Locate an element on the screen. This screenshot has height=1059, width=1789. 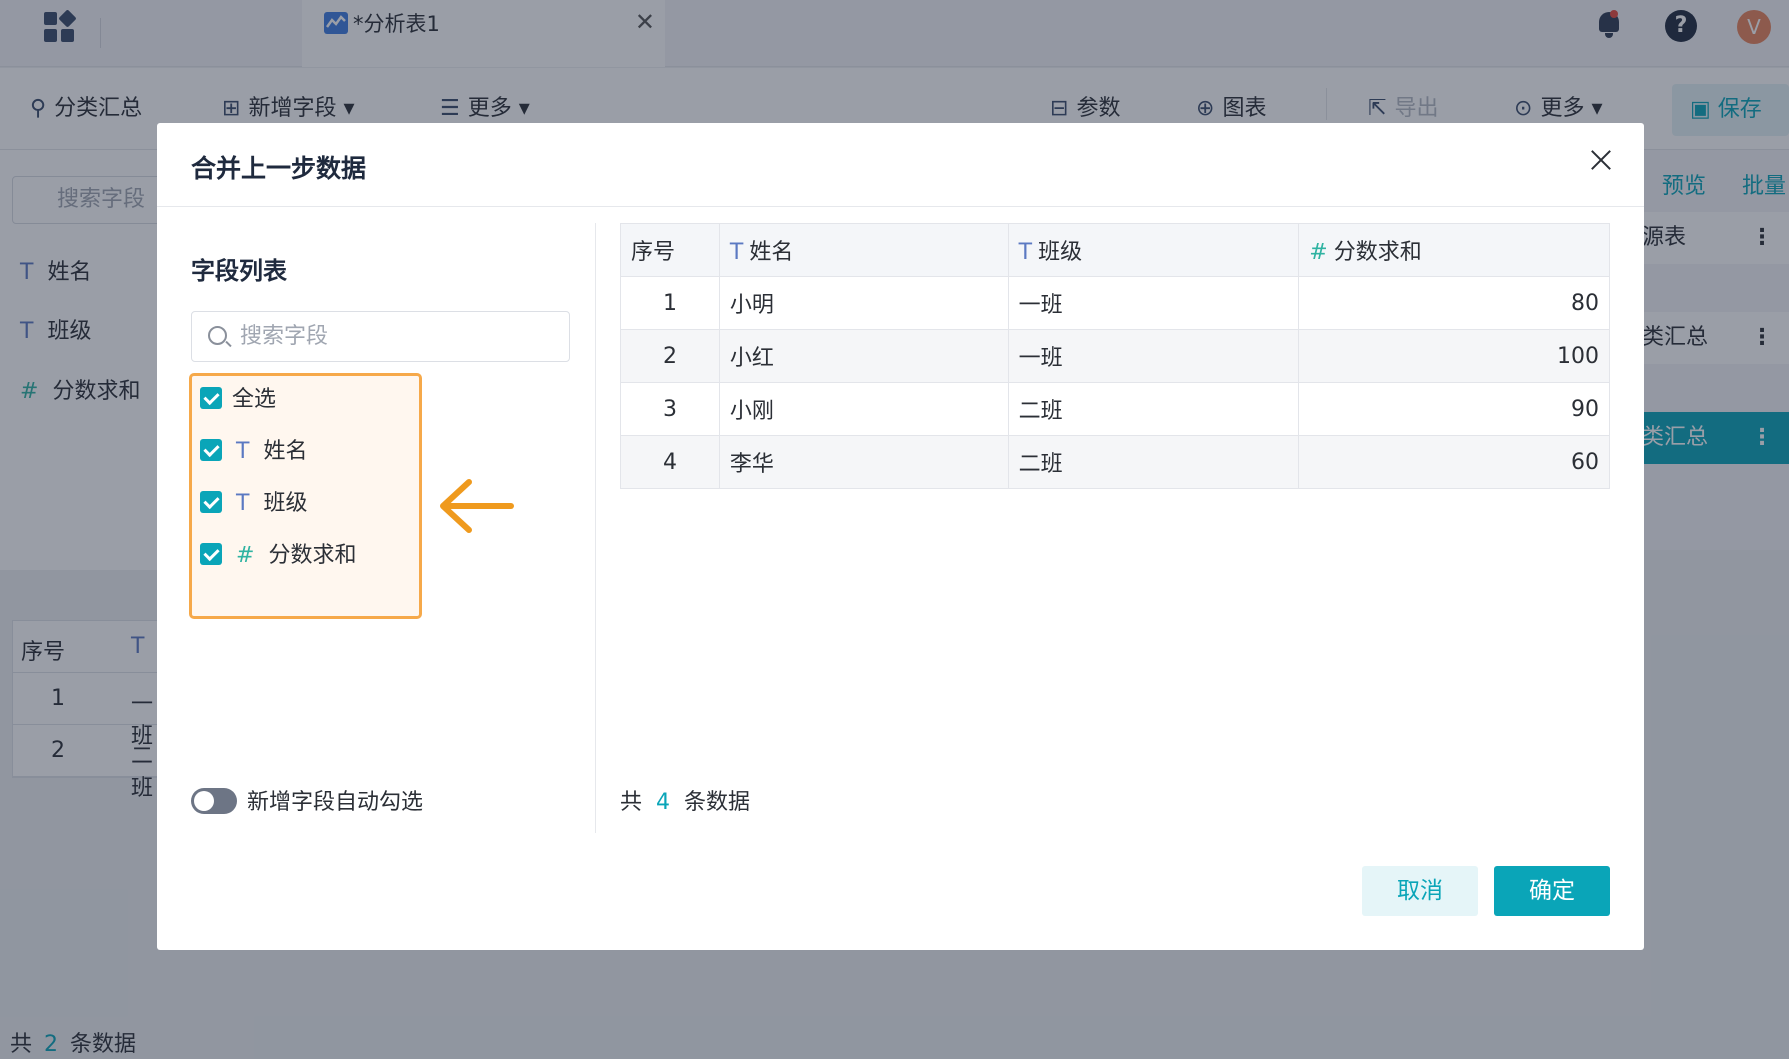
header-label: 姓名 is located at coordinates (771, 252).